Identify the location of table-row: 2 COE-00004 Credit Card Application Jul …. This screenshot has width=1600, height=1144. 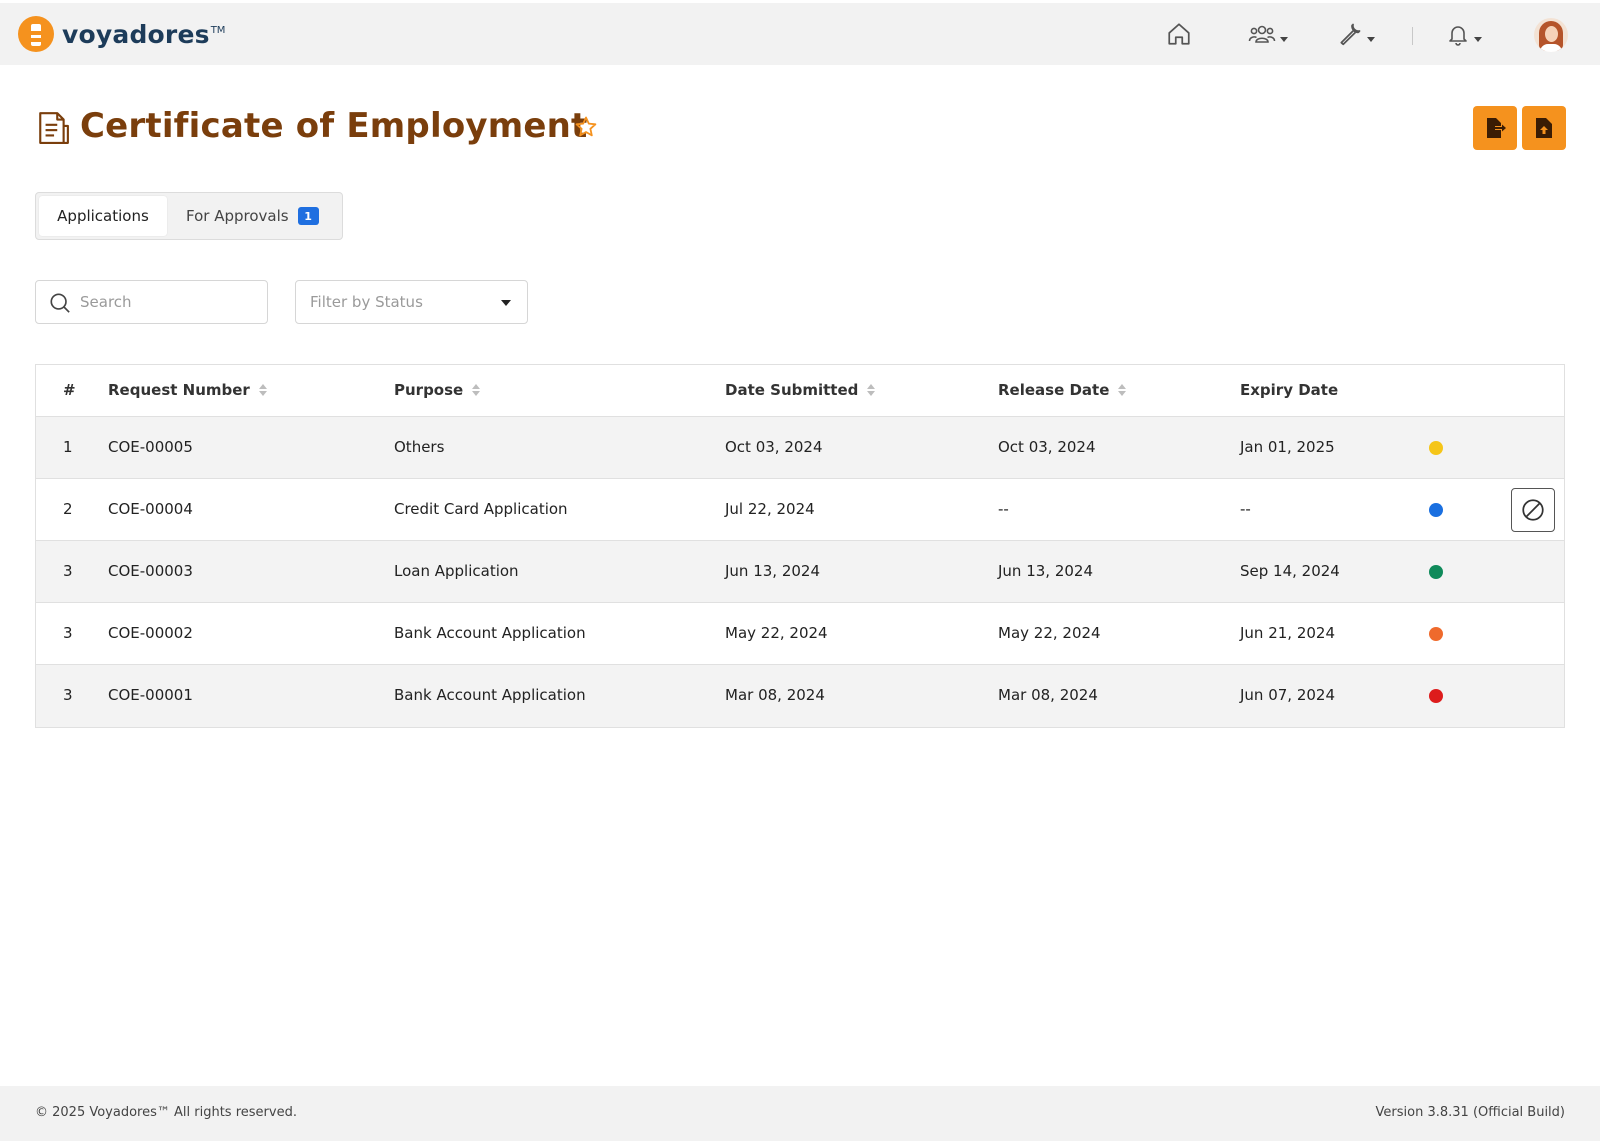
(800, 510).